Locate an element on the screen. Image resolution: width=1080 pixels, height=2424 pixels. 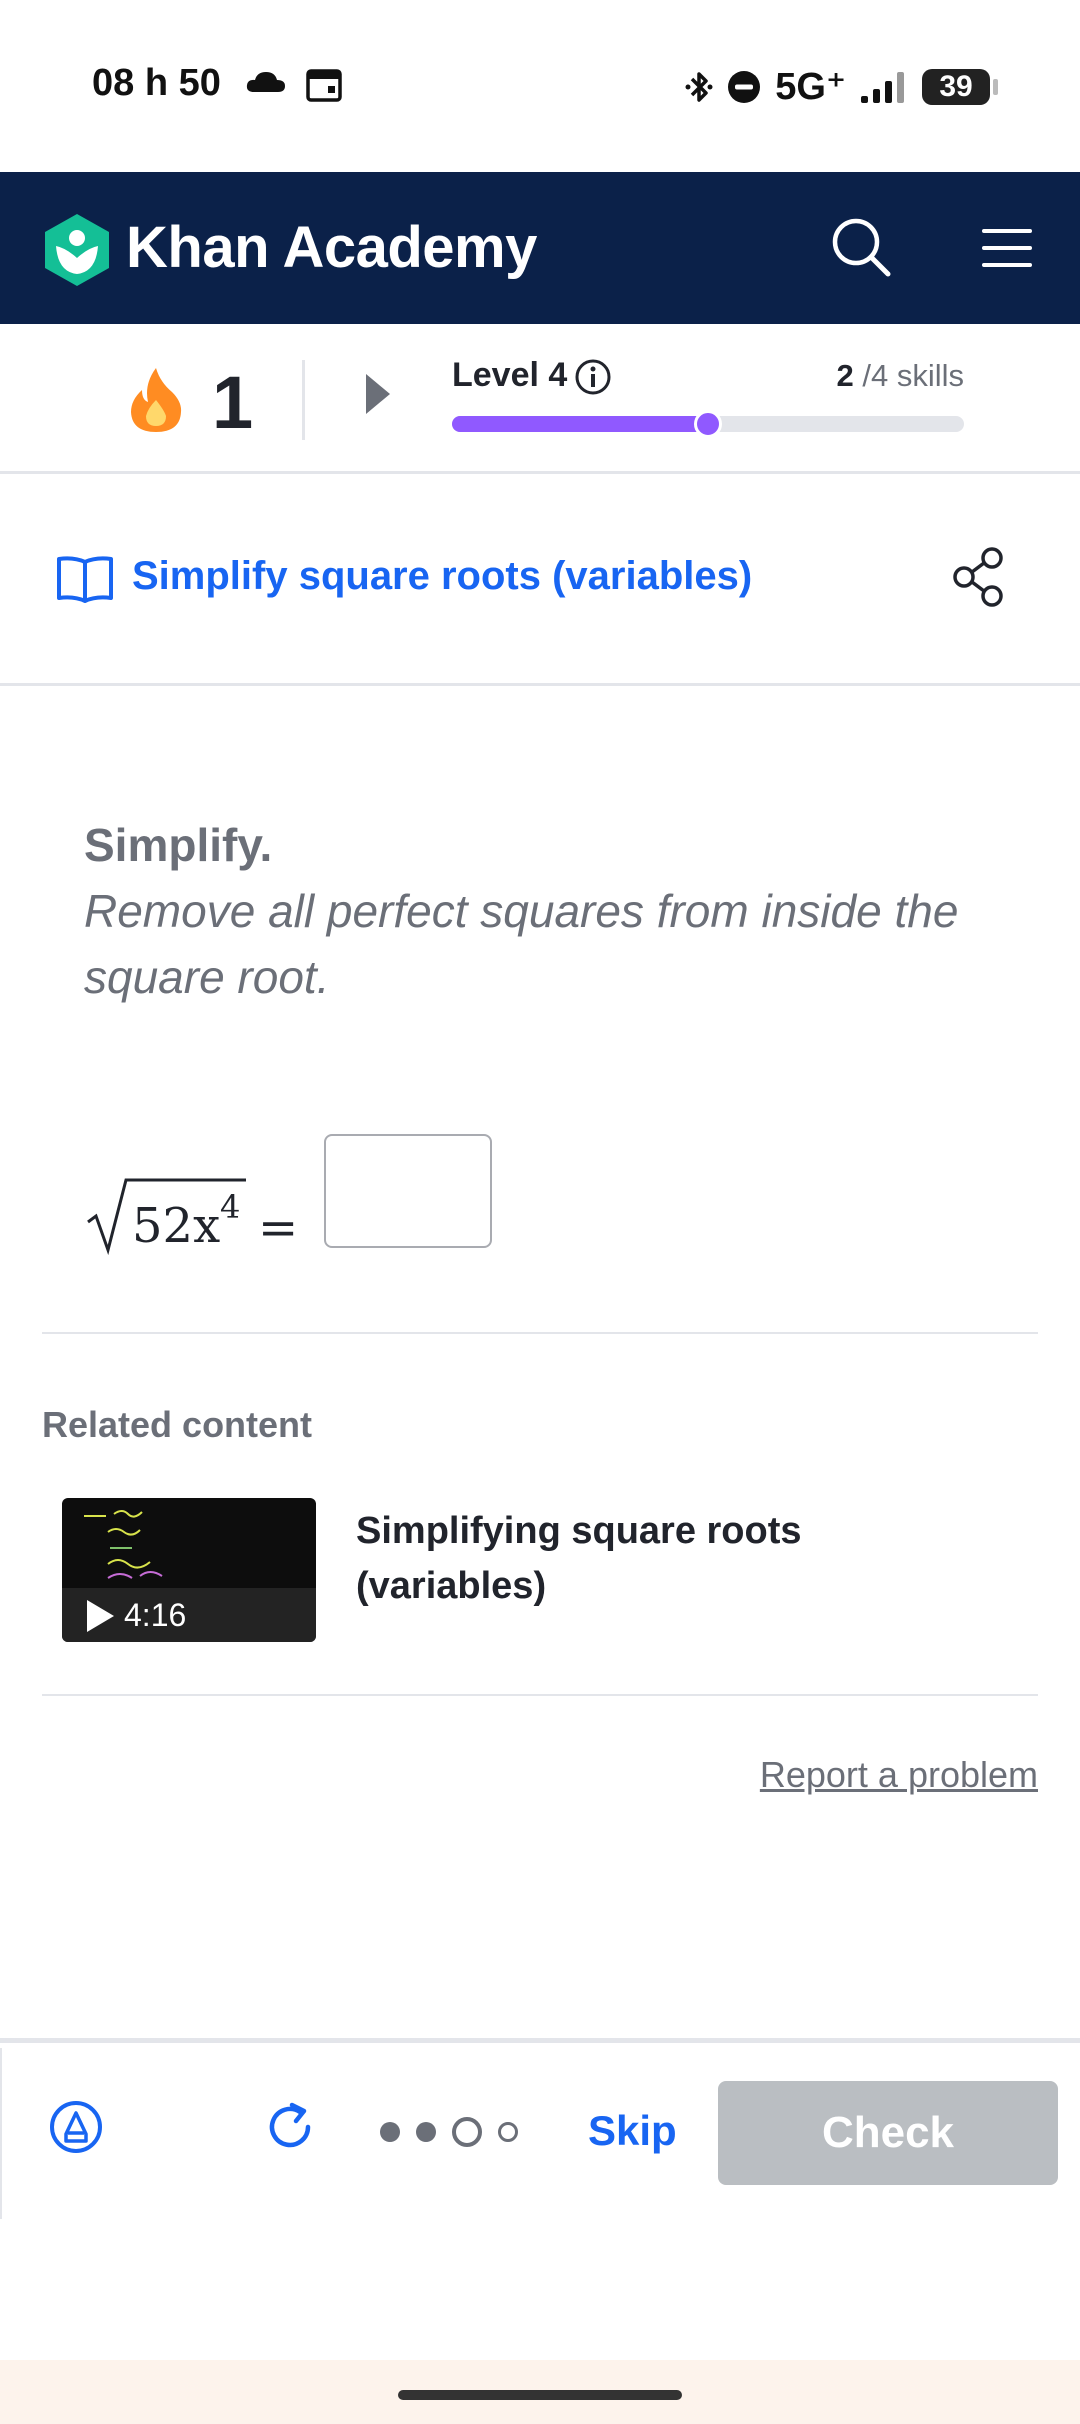
book-icon is located at coordinates (85, 579).